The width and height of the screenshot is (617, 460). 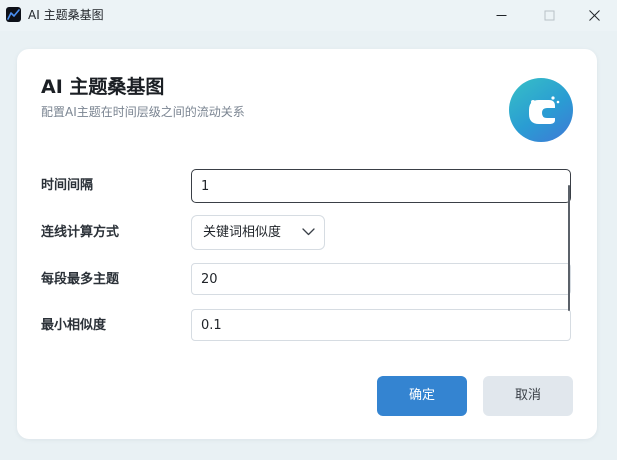 What do you see at coordinates (381, 279) in the screenshot?
I see `max-topics-input: 20` at bounding box center [381, 279].